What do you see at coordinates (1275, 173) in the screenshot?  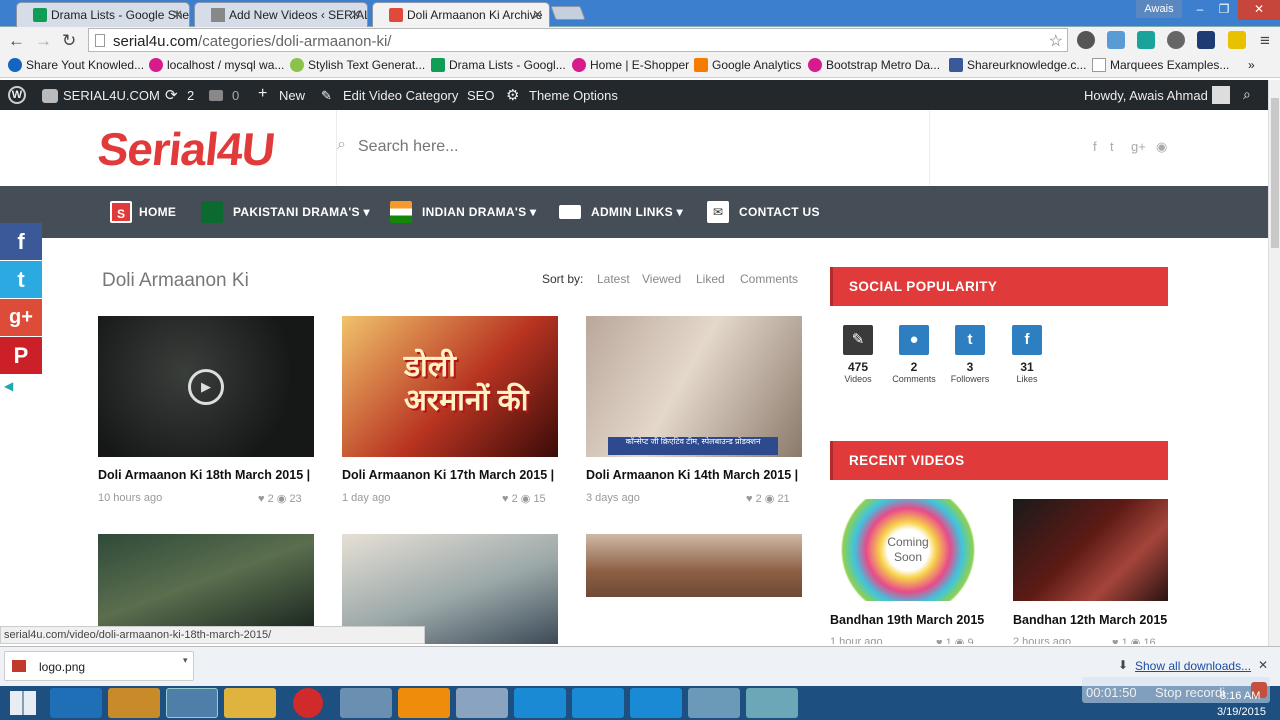 I see `scrollbar-thumb` at bounding box center [1275, 173].